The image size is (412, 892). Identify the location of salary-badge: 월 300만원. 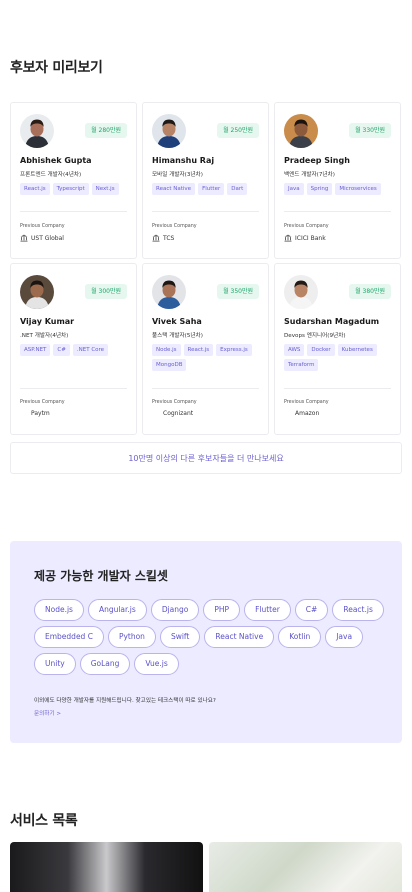
(106, 291).